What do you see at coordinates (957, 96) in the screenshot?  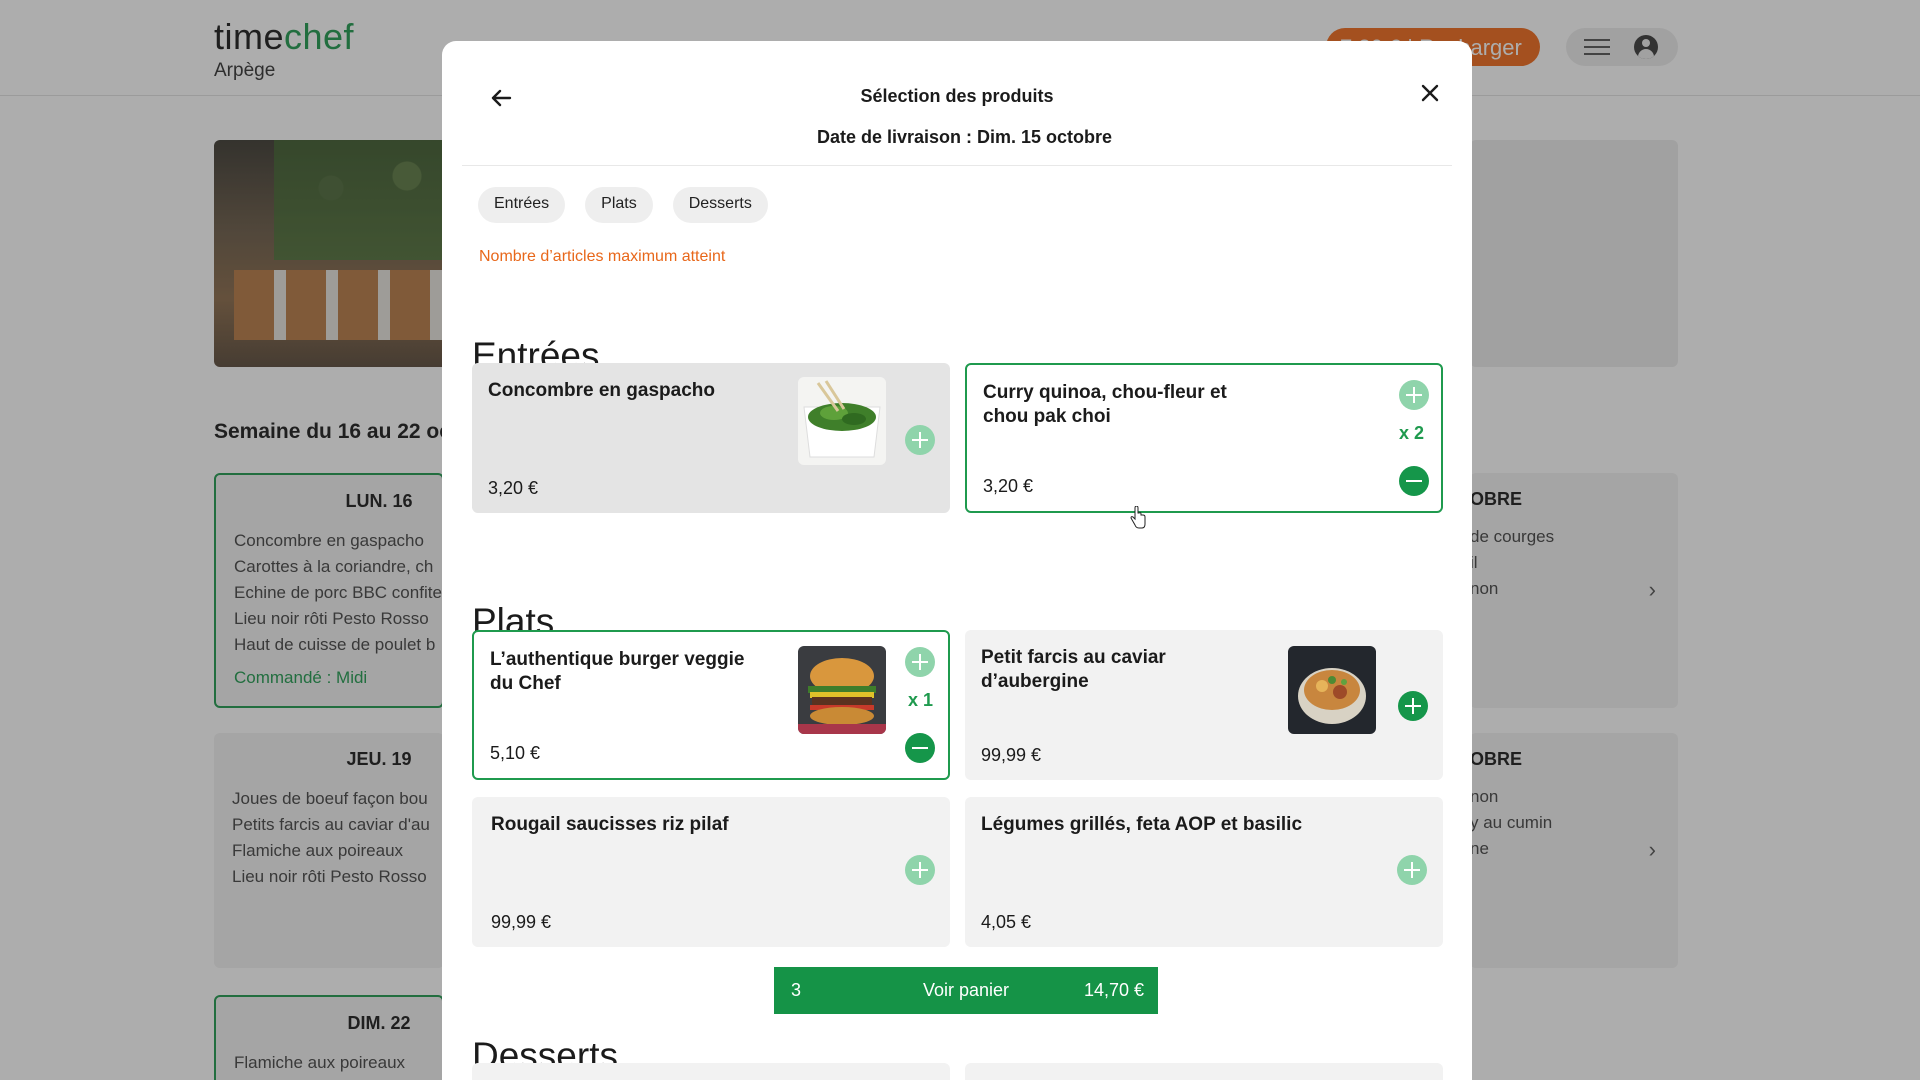 I see `modal-title: Sélection des produits` at bounding box center [957, 96].